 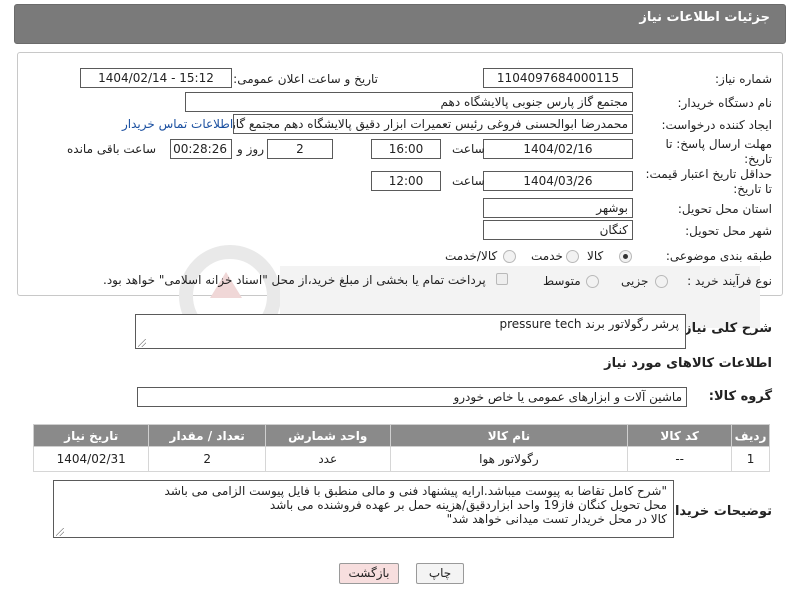 What do you see at coordinates (207, 435) in the screenshot?
I see `col-header-quantity: تعداد / مقدار` at bounding box center [207, 435].